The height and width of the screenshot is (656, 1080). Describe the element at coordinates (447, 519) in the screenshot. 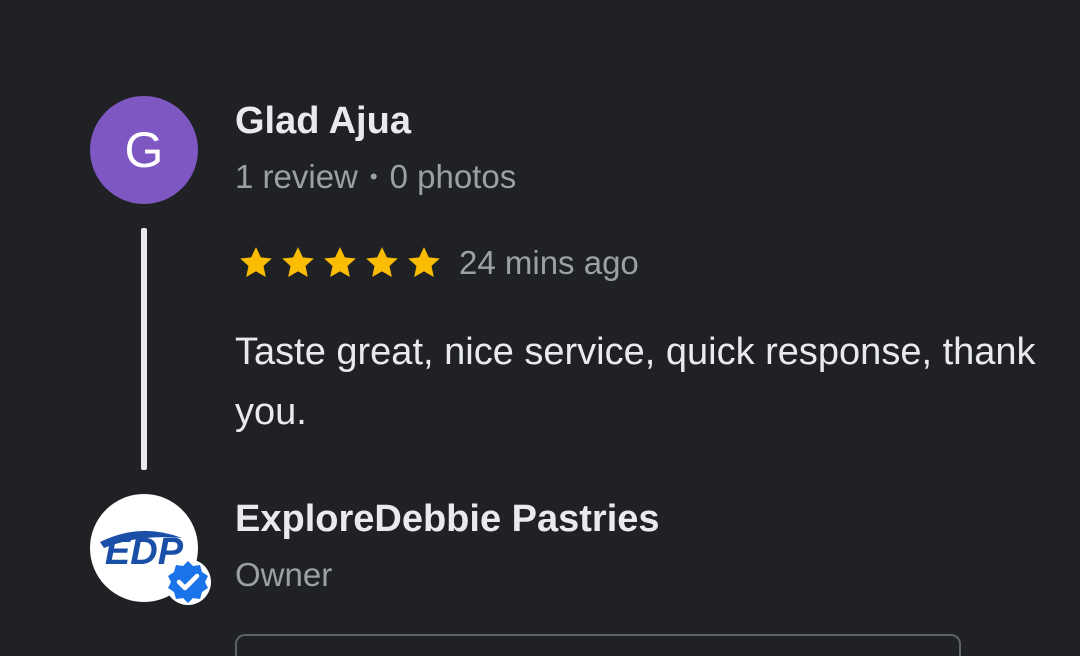

I see `owner-name: ExploreDebbie Pastries` at that location.